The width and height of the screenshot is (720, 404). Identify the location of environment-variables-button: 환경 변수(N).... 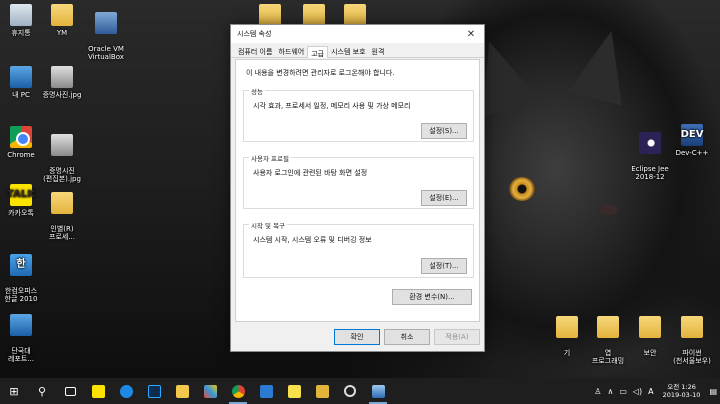
(432, 297).